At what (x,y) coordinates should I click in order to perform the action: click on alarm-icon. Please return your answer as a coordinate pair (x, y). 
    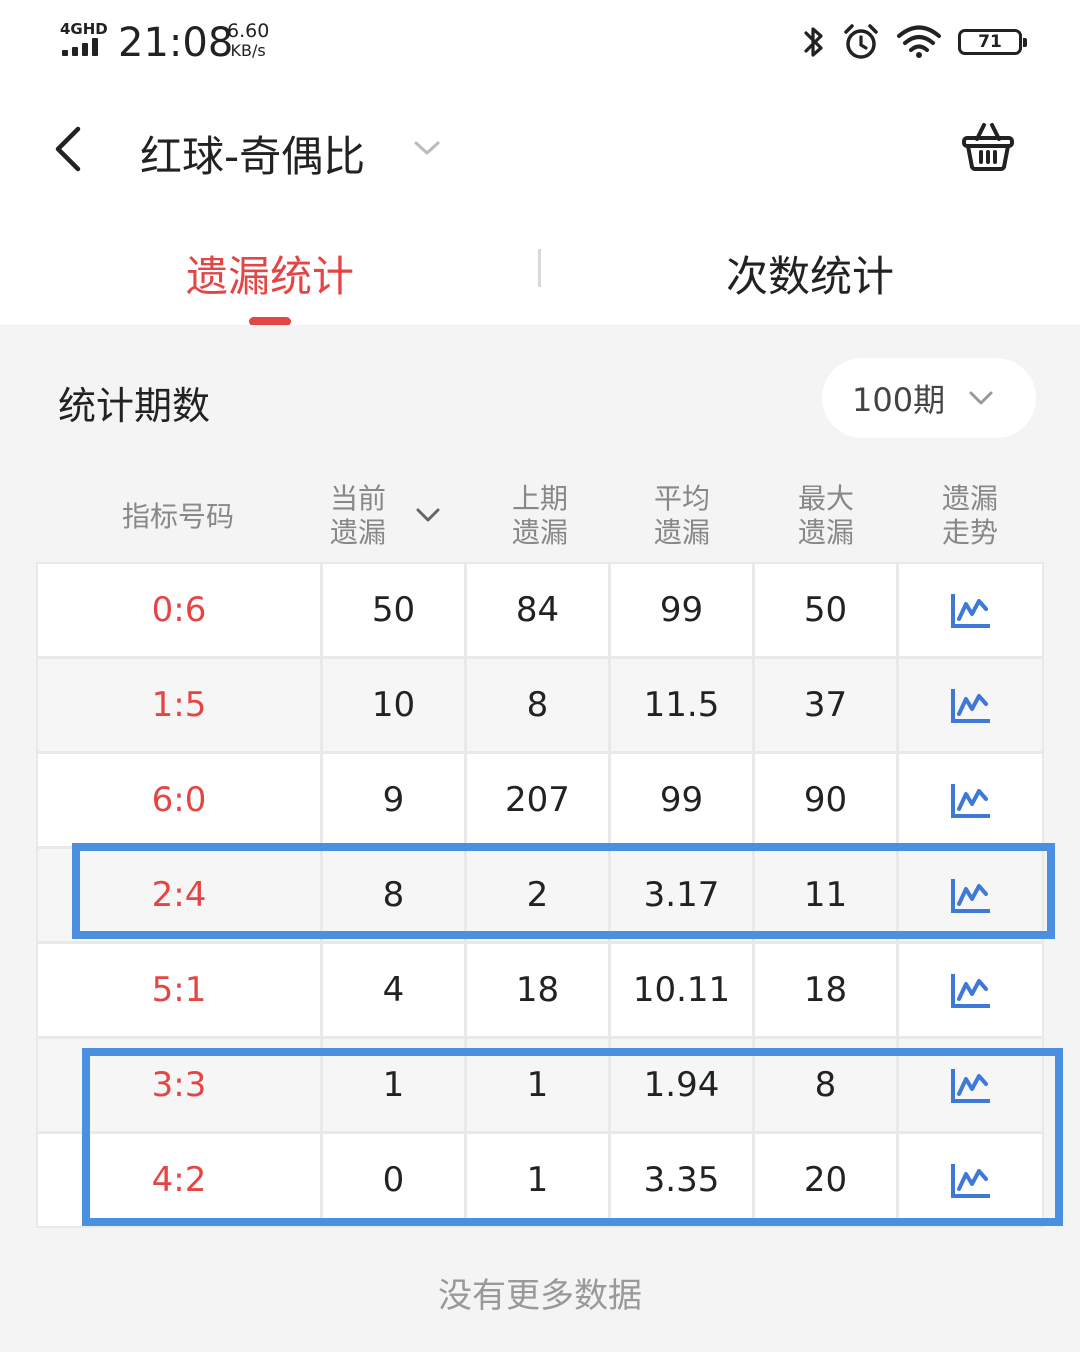
    Looking at the image, I should click on (861, 41).